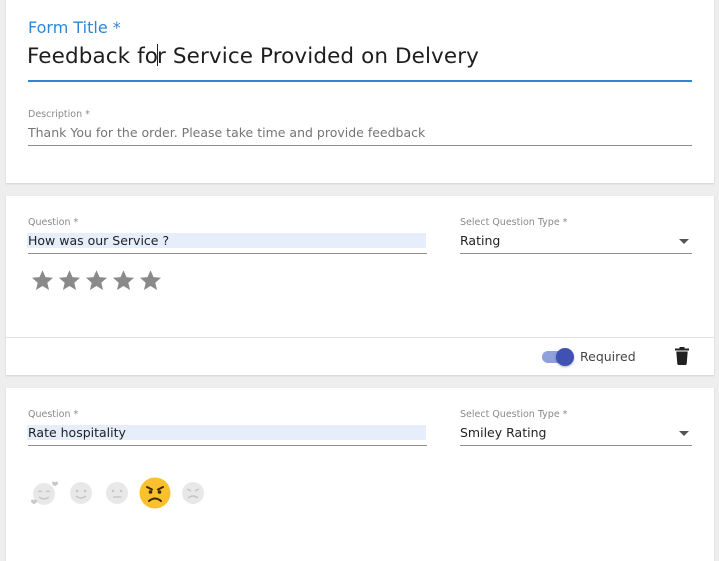 This screenshot has width=719, height=561. What do you see at coordinates (503, 432) in the screenshot?
I see `question-type-select: Smiley Rating` at bounding box center [503, 432].